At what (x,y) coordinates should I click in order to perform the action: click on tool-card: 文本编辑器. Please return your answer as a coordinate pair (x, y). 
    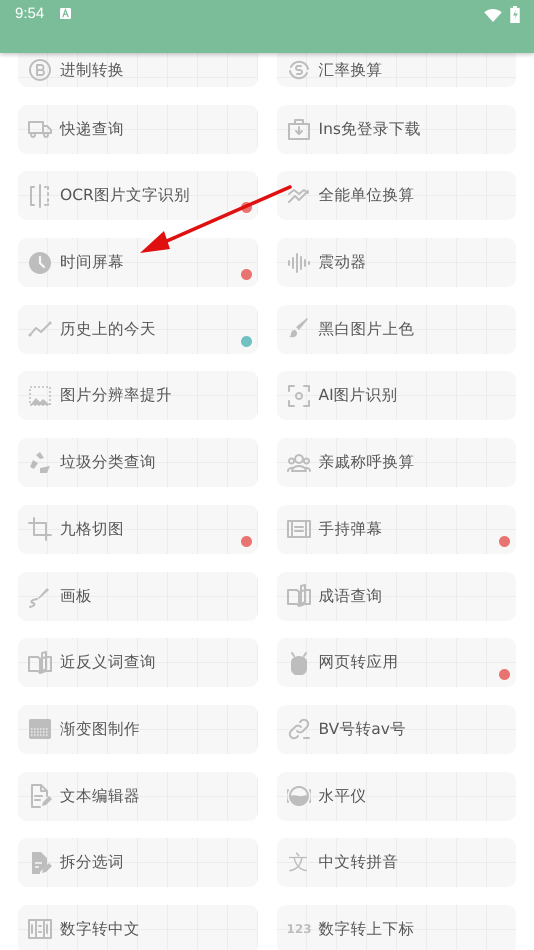
    Looking at the image, I should click on (138, 796).